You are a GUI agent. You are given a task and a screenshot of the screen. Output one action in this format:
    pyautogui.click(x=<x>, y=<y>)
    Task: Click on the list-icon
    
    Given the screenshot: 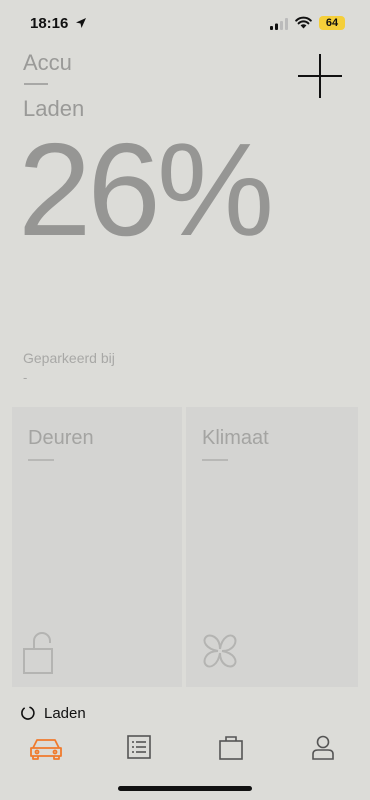 What is the action you would take?
    pyautogui.click(x=139, y=747)
    